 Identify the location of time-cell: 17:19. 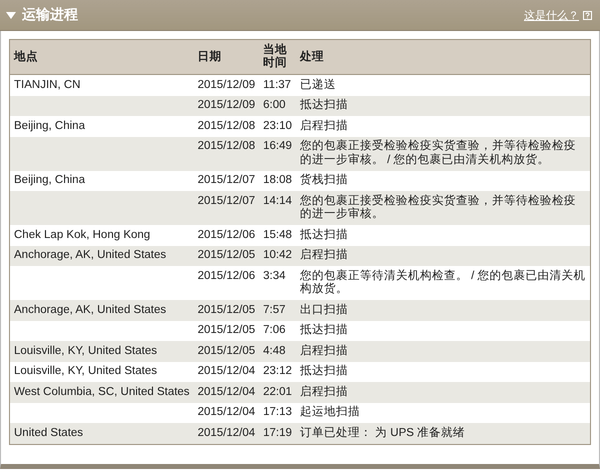
(277, 432).